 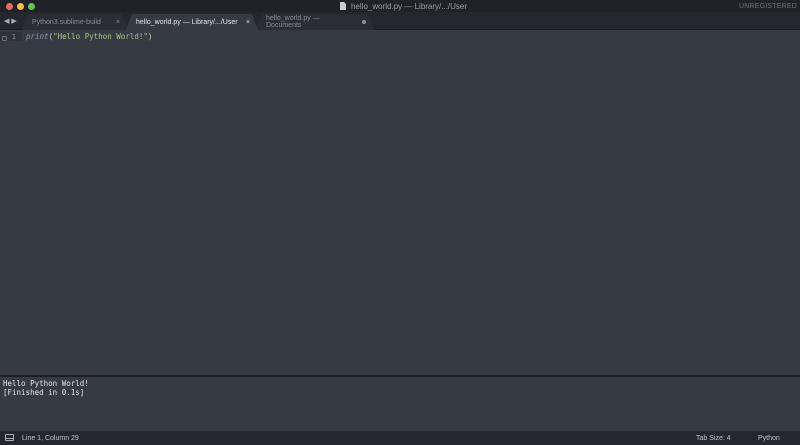 What do you see at coordinates (767, 6) in the screenshot?
I see `registration-status: UNREGISTERED` at bounding box center [767, 6].